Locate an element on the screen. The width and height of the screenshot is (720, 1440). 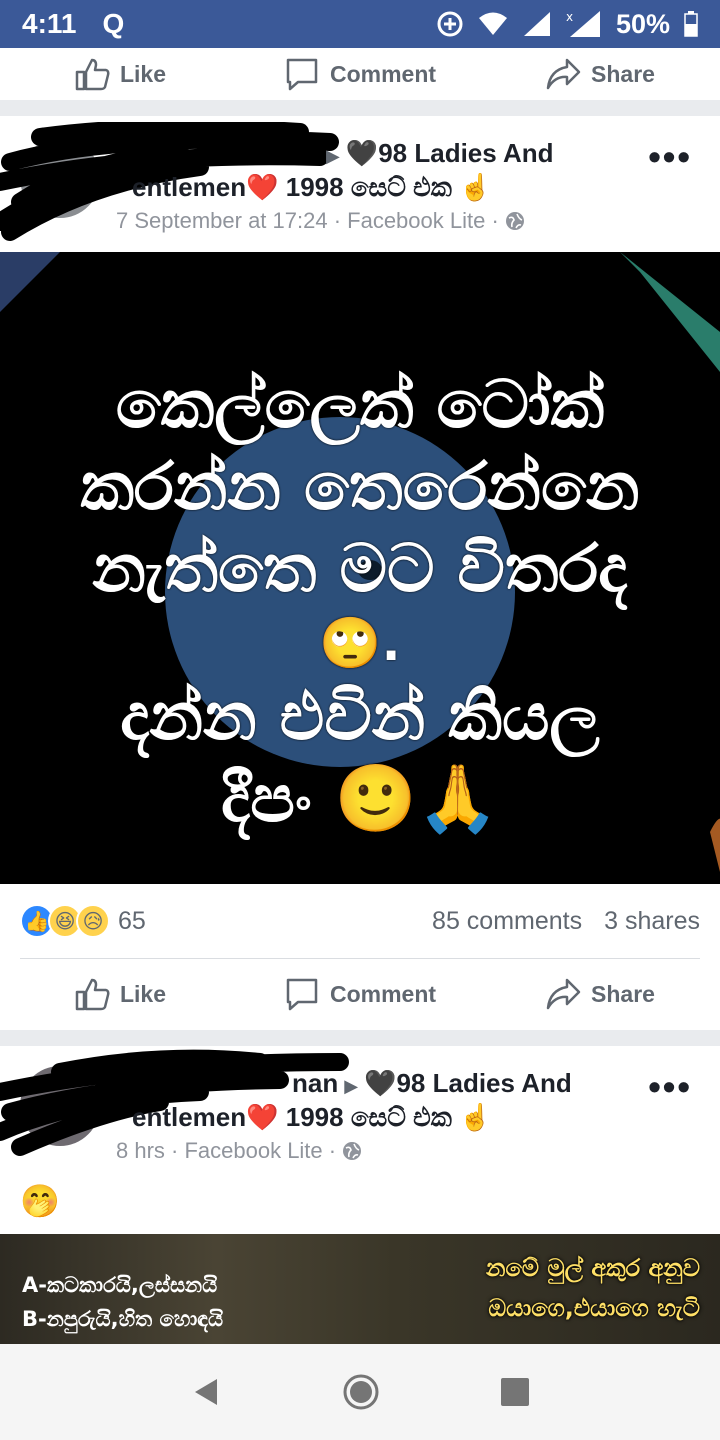
image-text-line: දීපං 🙂🙏 is located at coordinates (360, 798).